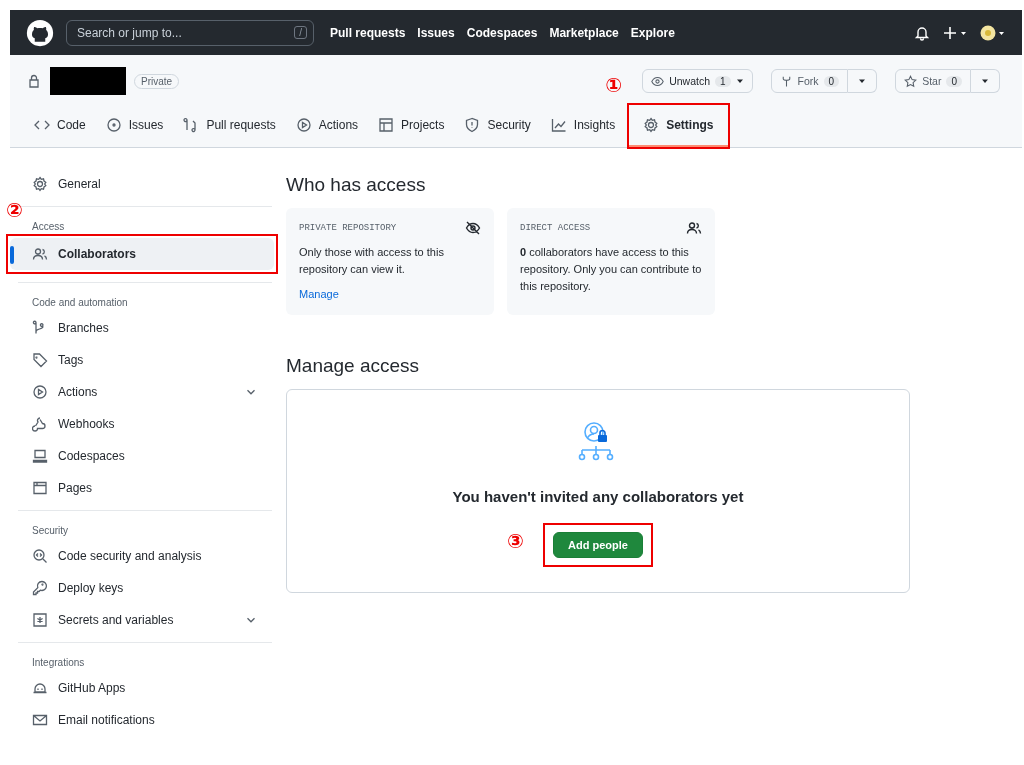  Describe the element at coordinates (134, 126) in the screenshot. I see `repo-tab: Issues` at that location.